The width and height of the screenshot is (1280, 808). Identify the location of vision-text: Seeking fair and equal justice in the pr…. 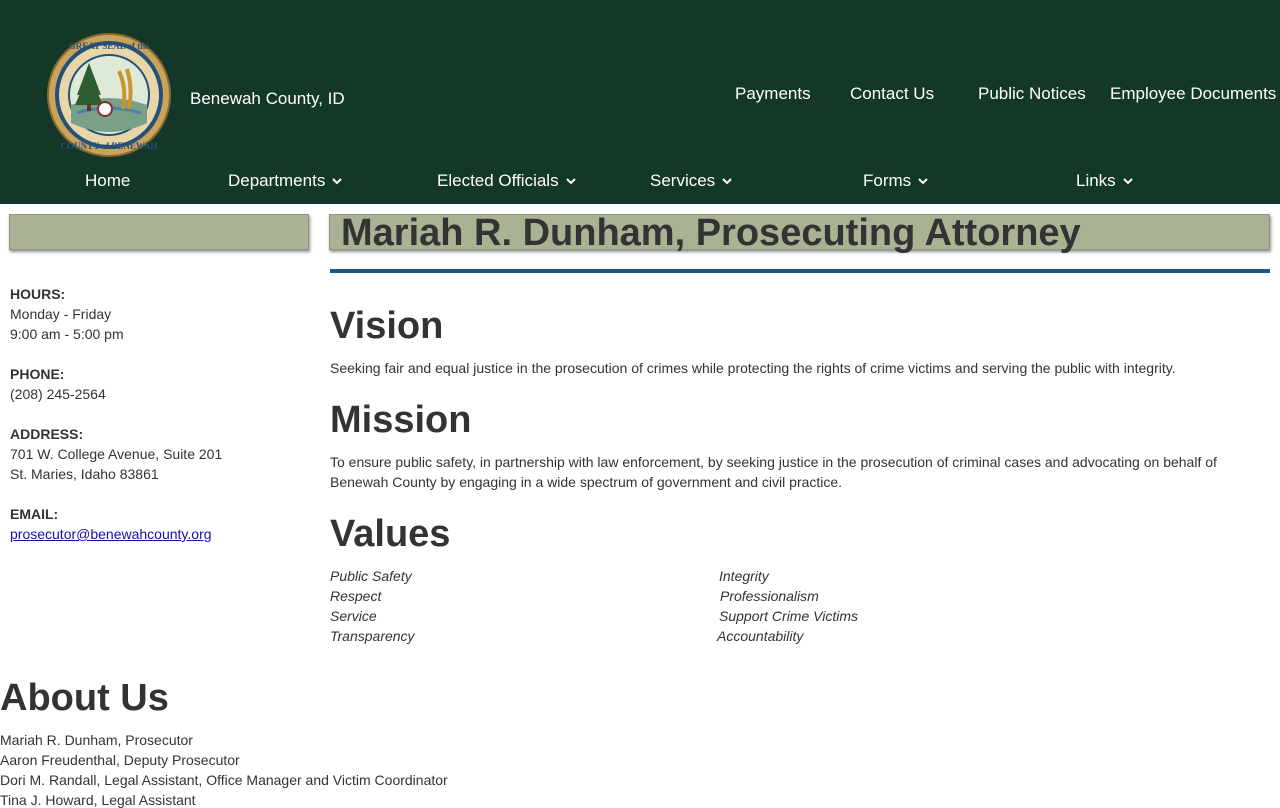
(753, 368).